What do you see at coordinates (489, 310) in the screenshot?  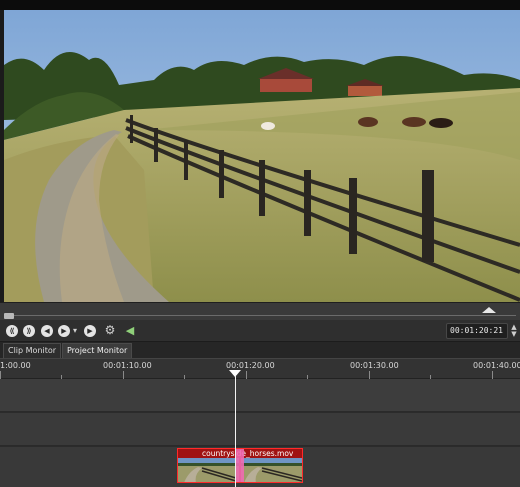 I see `monitor-position-marker` at bounding box center [489, 310].